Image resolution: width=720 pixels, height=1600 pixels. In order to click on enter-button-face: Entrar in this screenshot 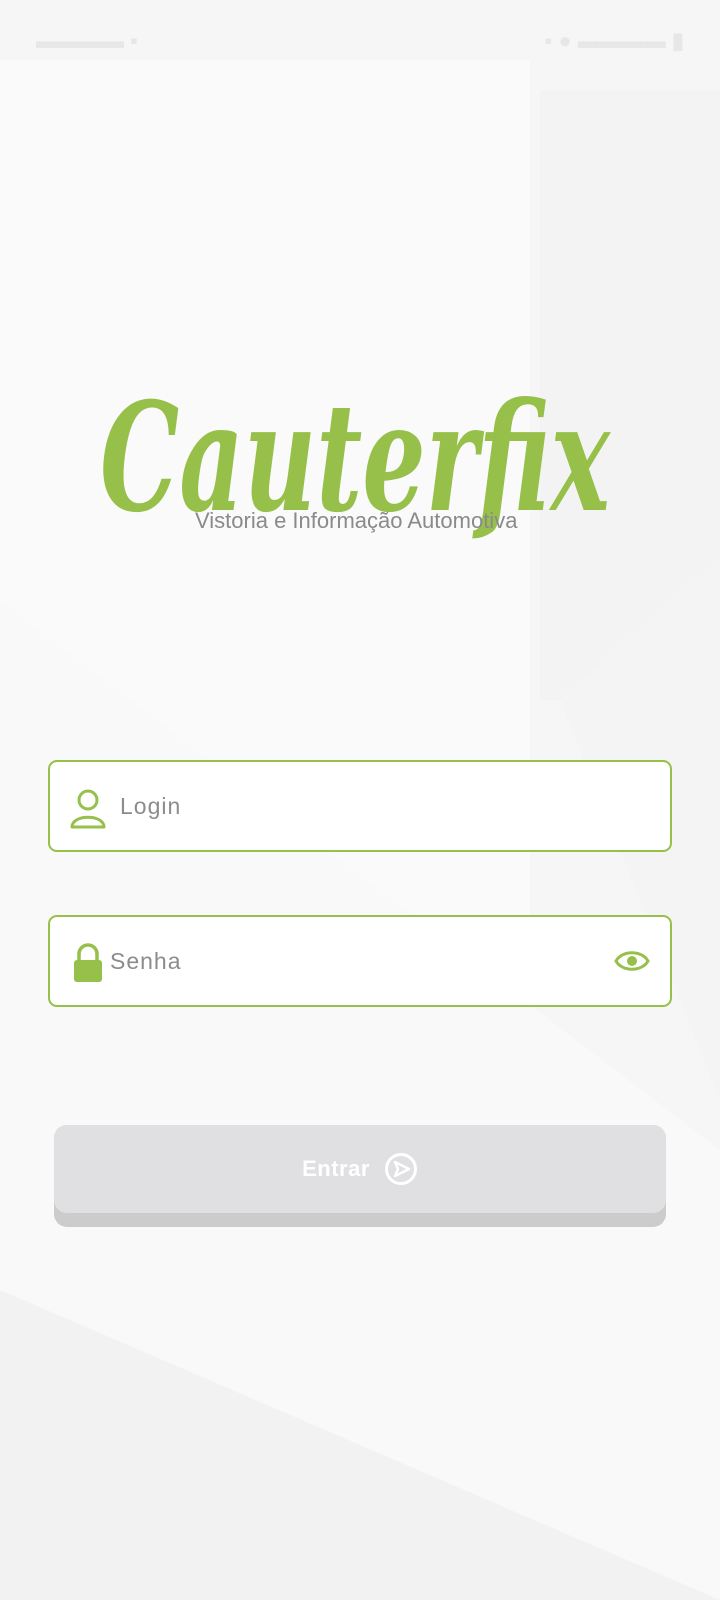, I will do `click(360, 1169)`.